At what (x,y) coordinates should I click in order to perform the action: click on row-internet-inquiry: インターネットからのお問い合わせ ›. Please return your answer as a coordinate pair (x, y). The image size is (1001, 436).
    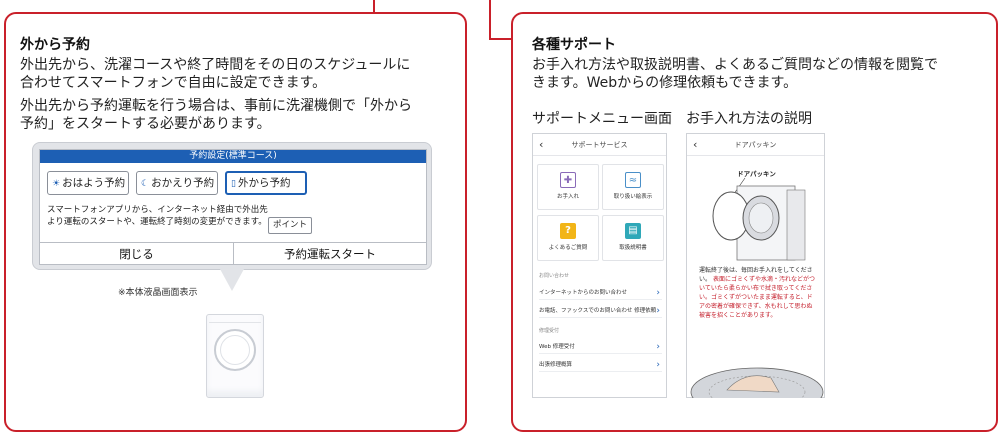
    Looking at the image, I should click on (600, 293).